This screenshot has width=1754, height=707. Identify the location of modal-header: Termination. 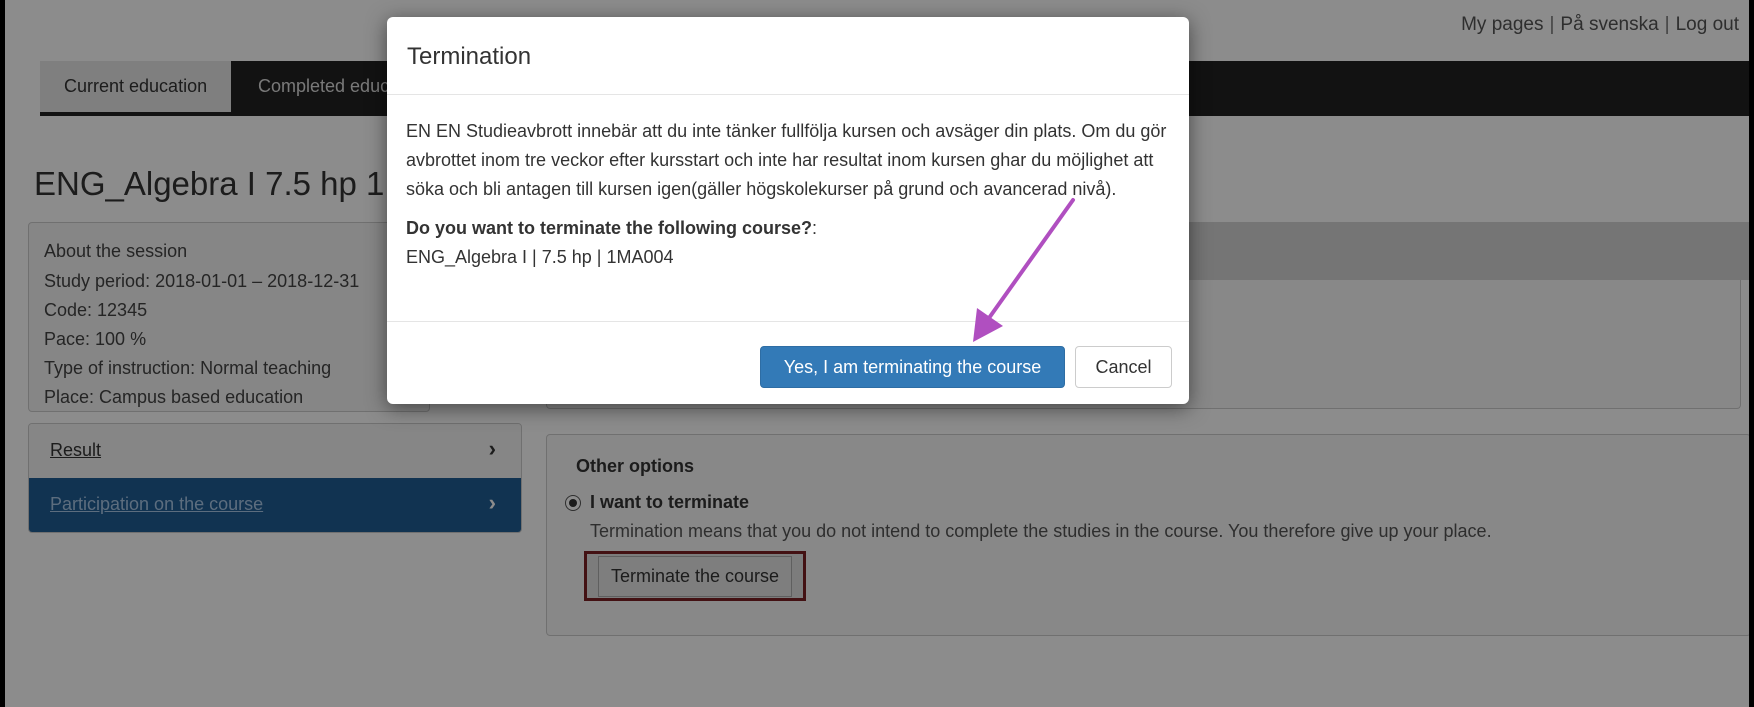
(788, 56).